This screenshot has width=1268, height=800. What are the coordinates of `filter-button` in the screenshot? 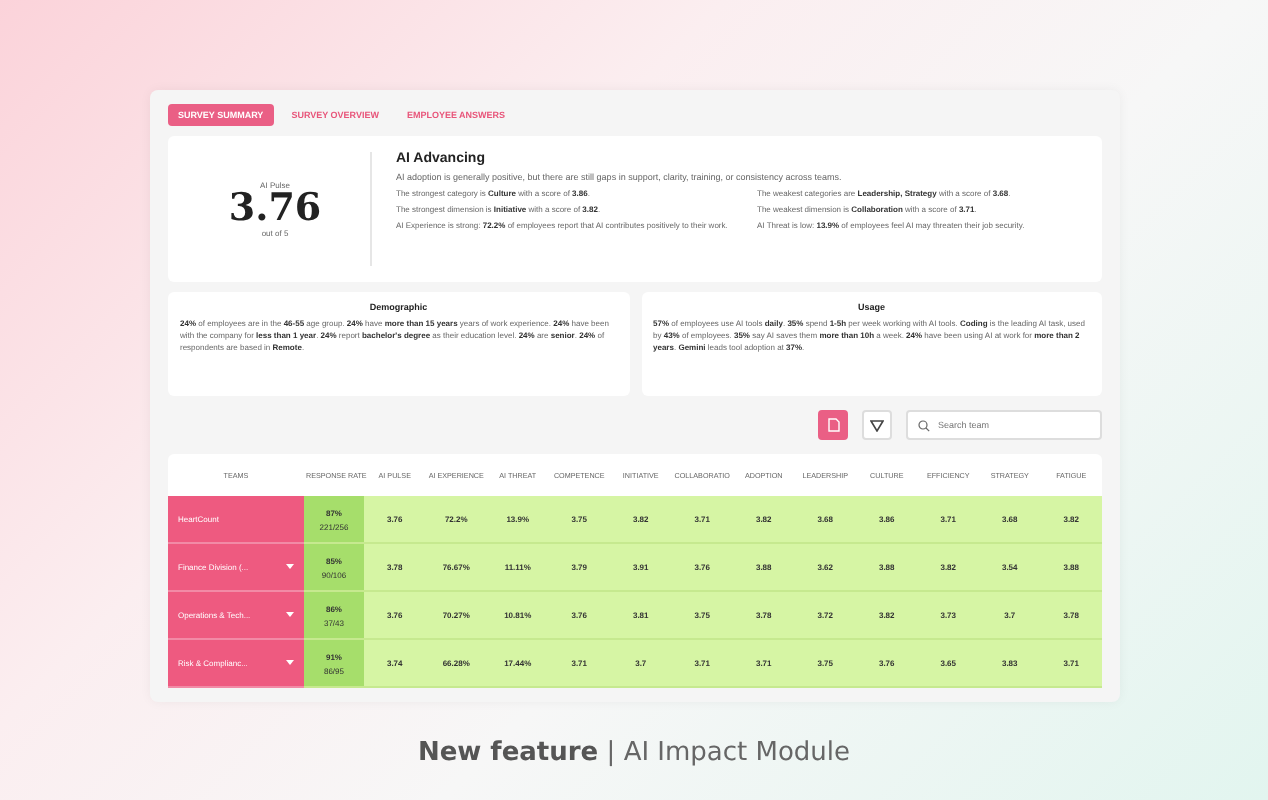 It's located at (877, 425).